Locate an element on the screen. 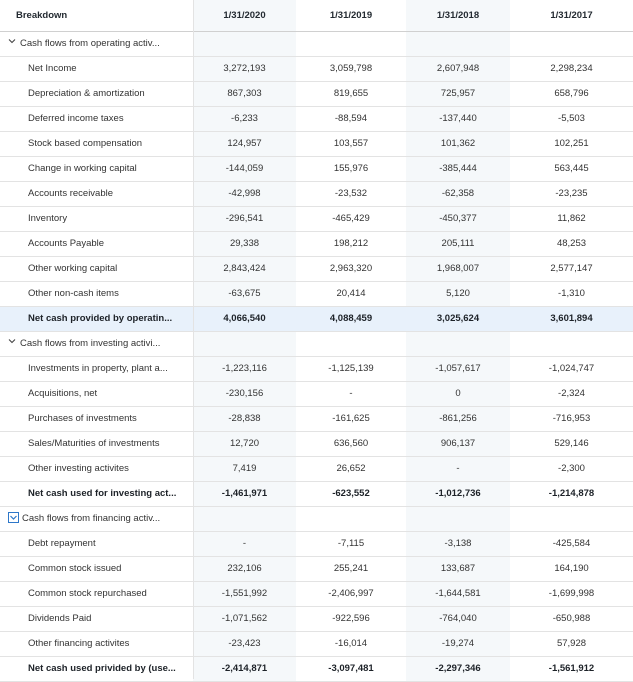 The height and width of the screenshot is (682, 633). value-cell: 636,560 is located at coordinates (351, 444).